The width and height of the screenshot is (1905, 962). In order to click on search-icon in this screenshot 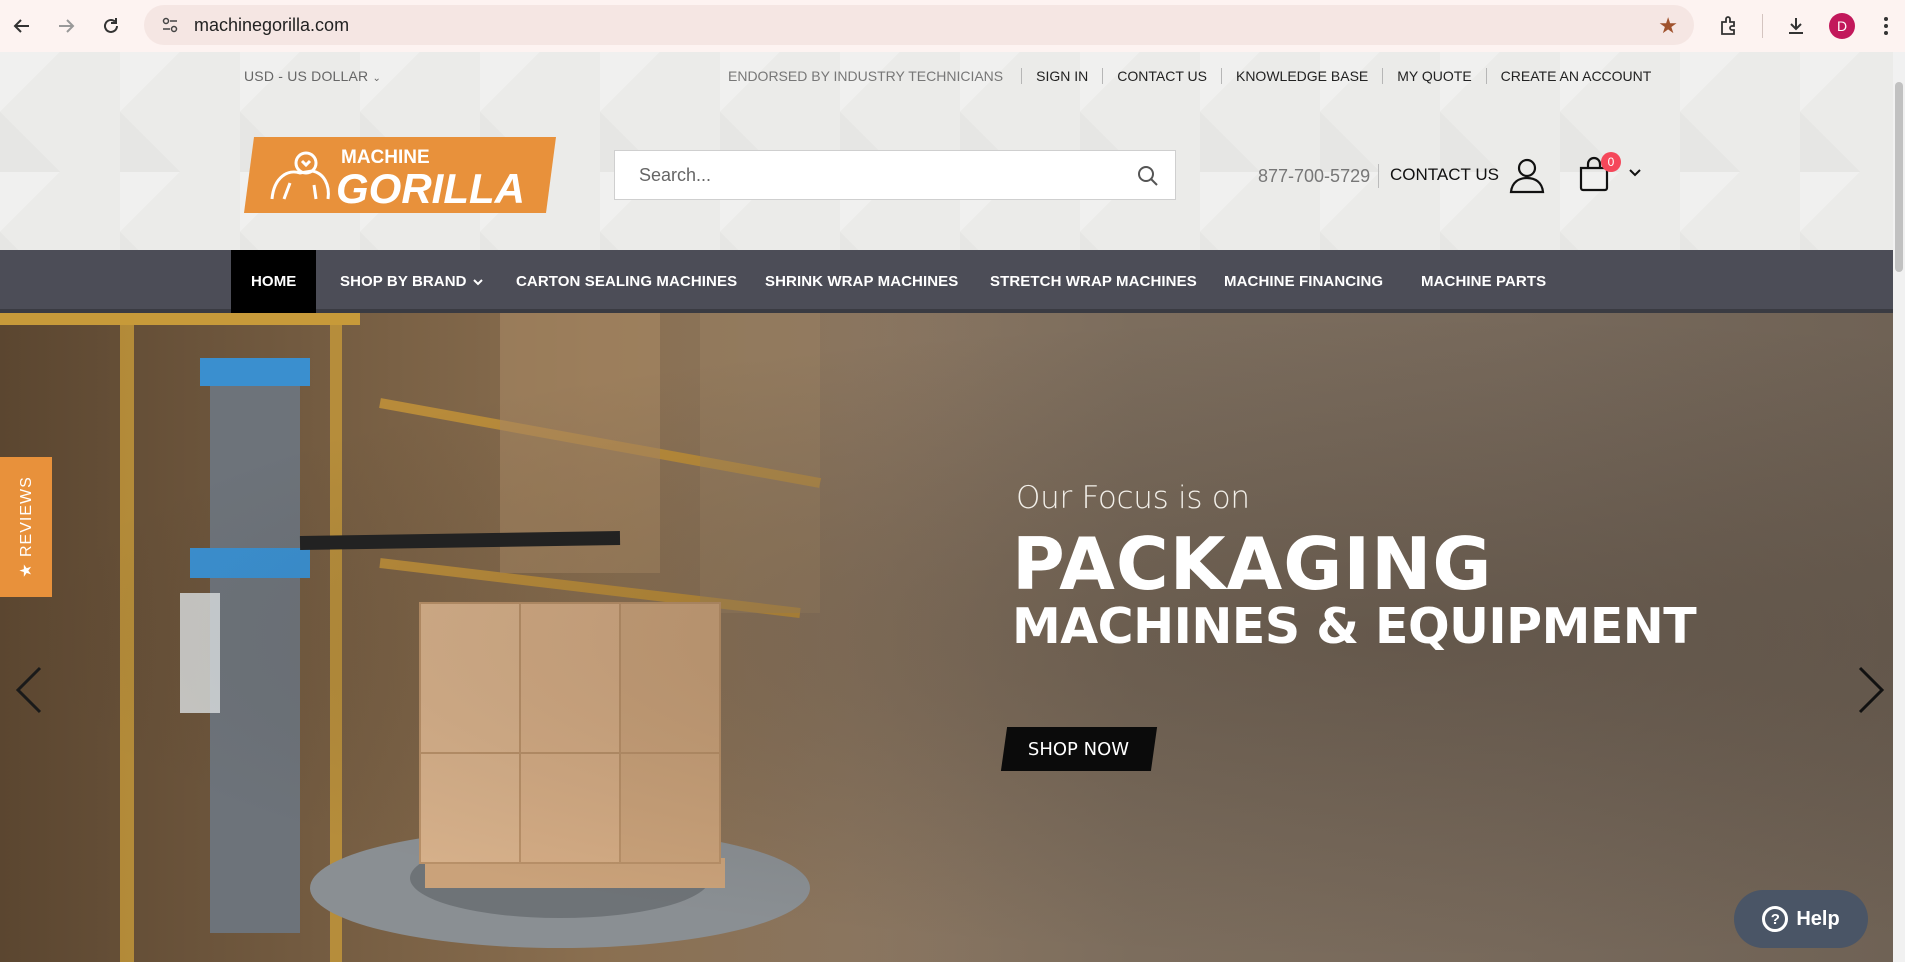, I will do `click(1148, 176)`.